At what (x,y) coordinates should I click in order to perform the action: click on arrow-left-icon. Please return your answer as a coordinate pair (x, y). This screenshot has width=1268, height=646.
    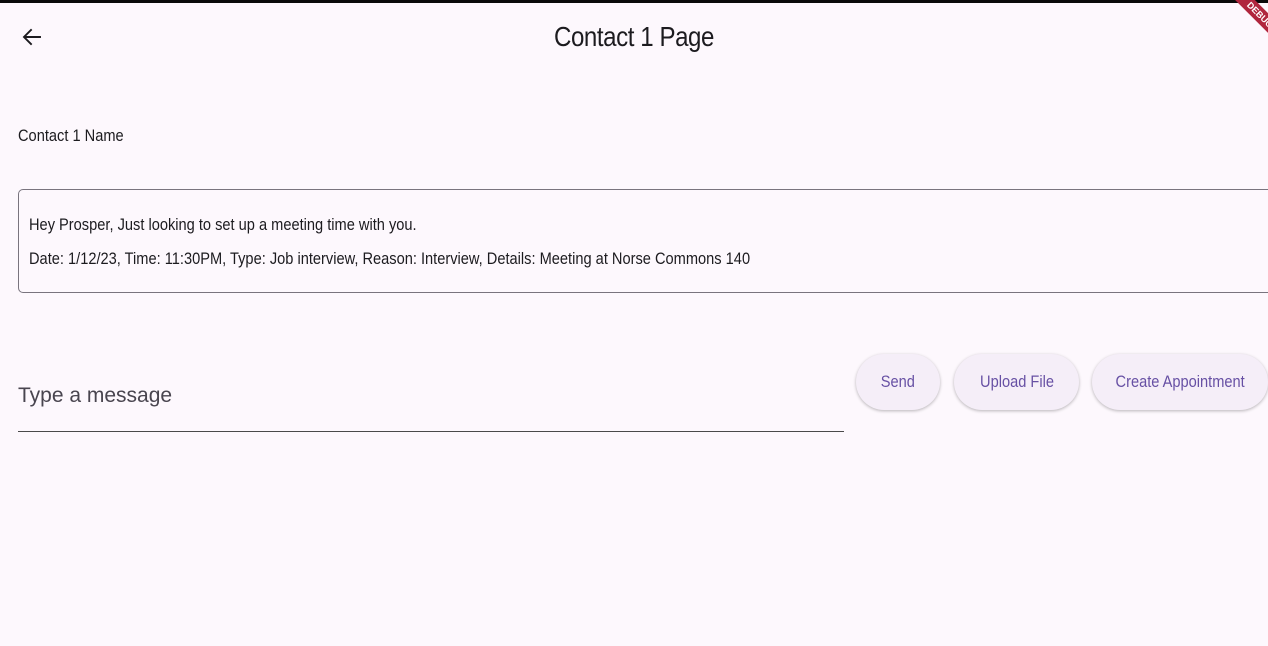
    Looking at the image, I should click on (31, 37).